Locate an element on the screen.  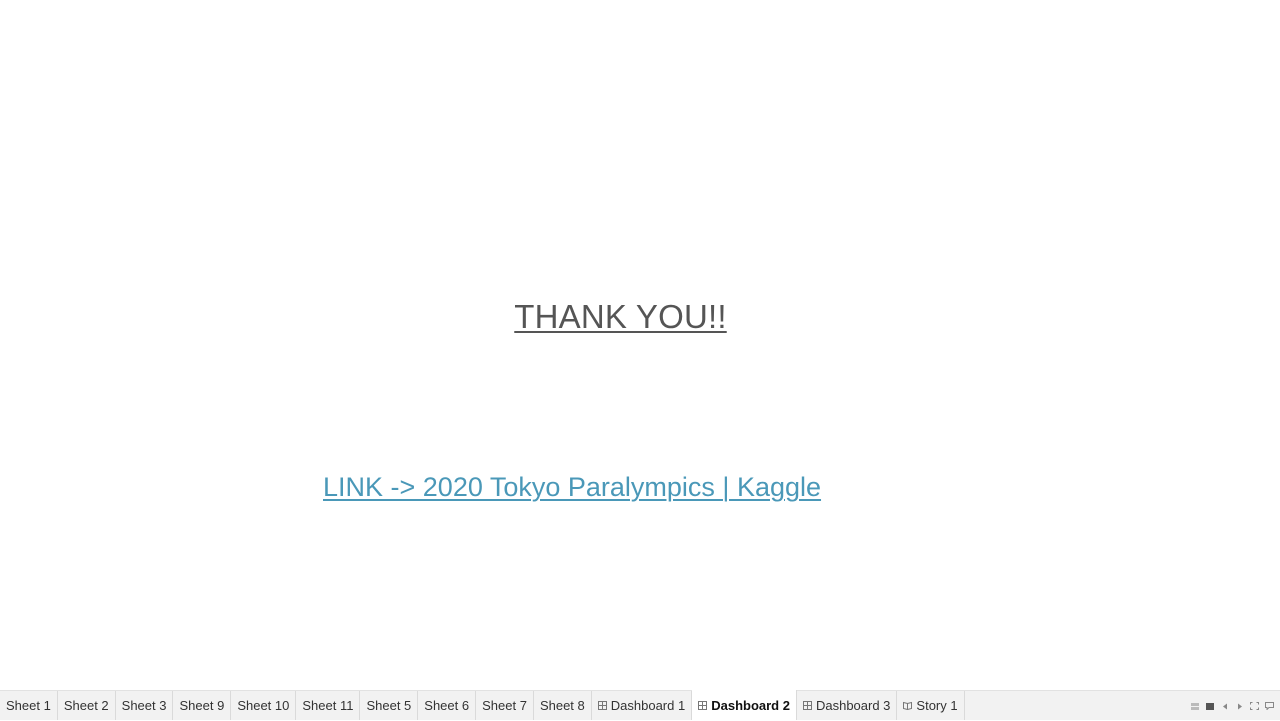
tab-label: Sheet 5 is located at coordinates (389, 705).